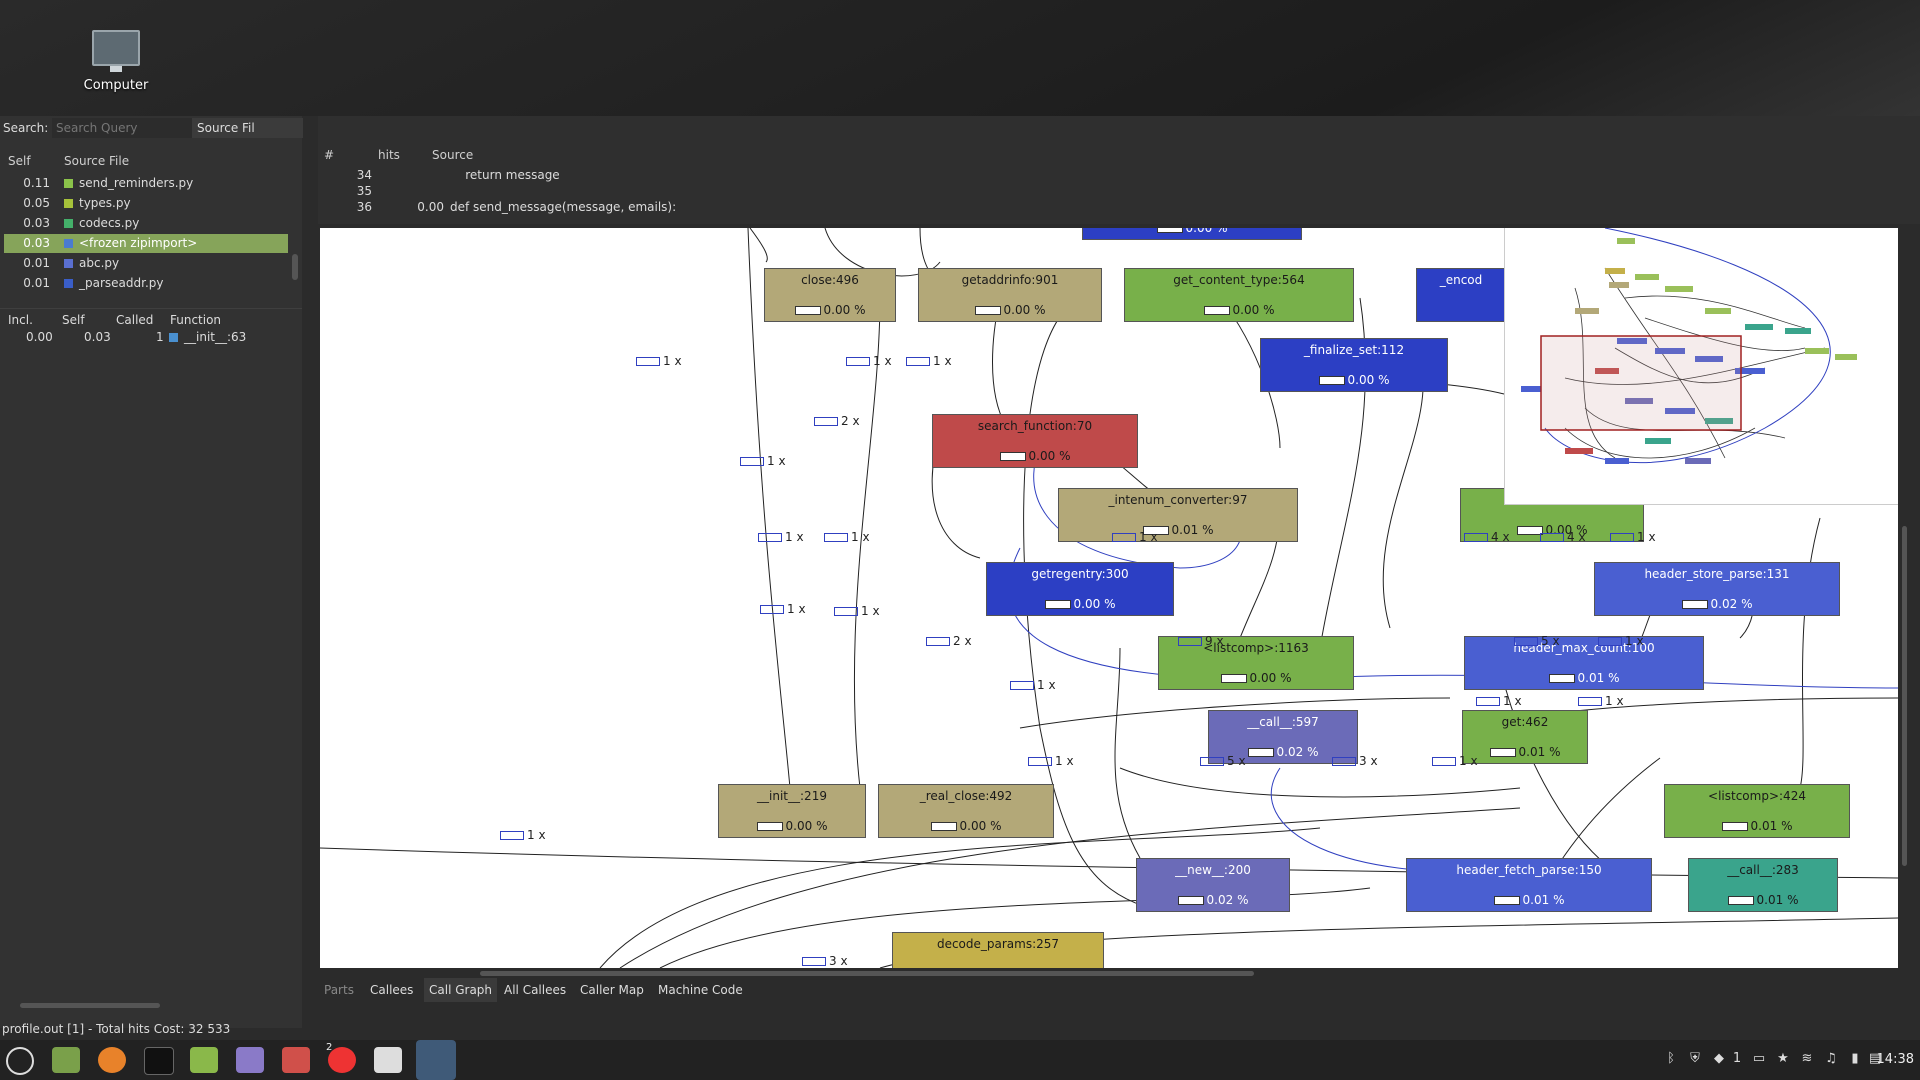 Image resolution: width=1920 pixels, height=1080 pixels. What do you see at coordinates (146, 243) in the screenshot?
I see `file-row: 0.03 <frozen zipimport>` at bounding box center [146, 243].